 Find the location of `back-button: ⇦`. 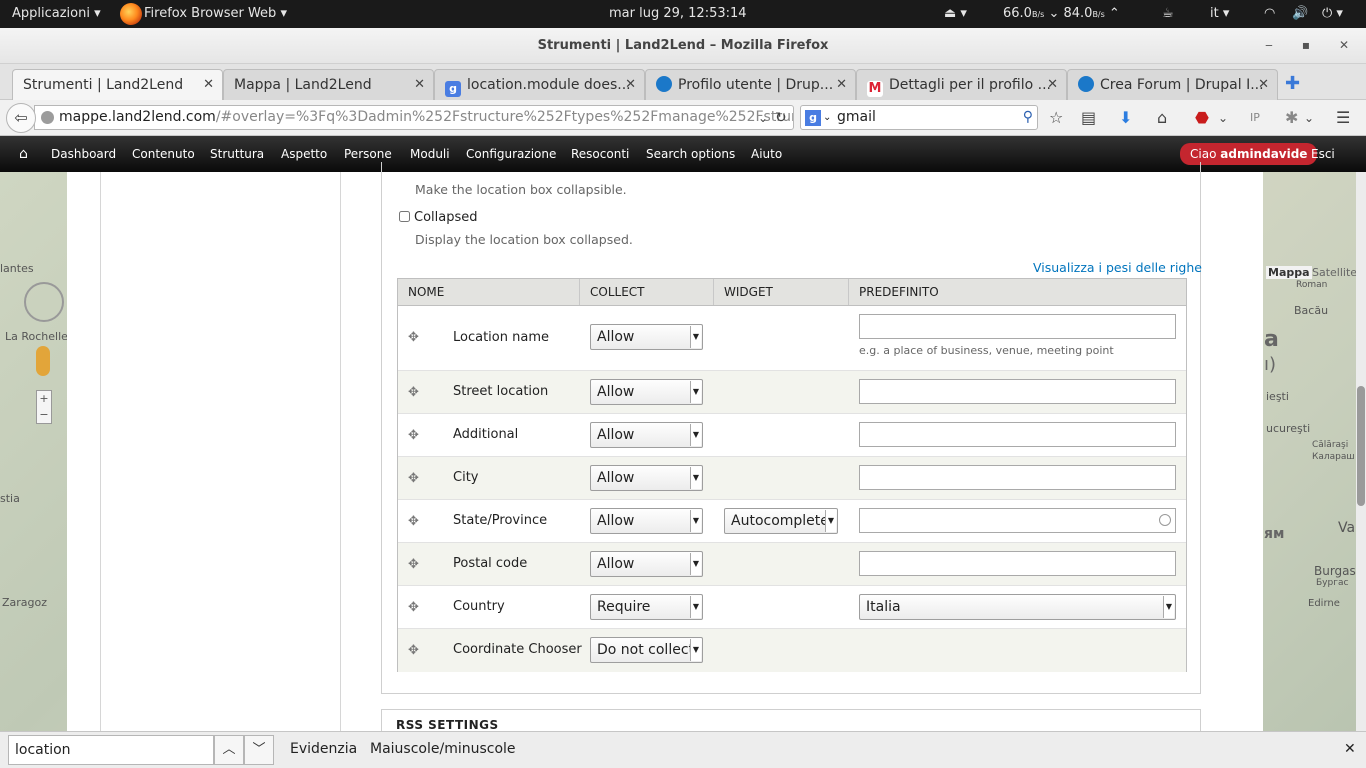

back-button: ⇦ is located at coordinates (21, 118).